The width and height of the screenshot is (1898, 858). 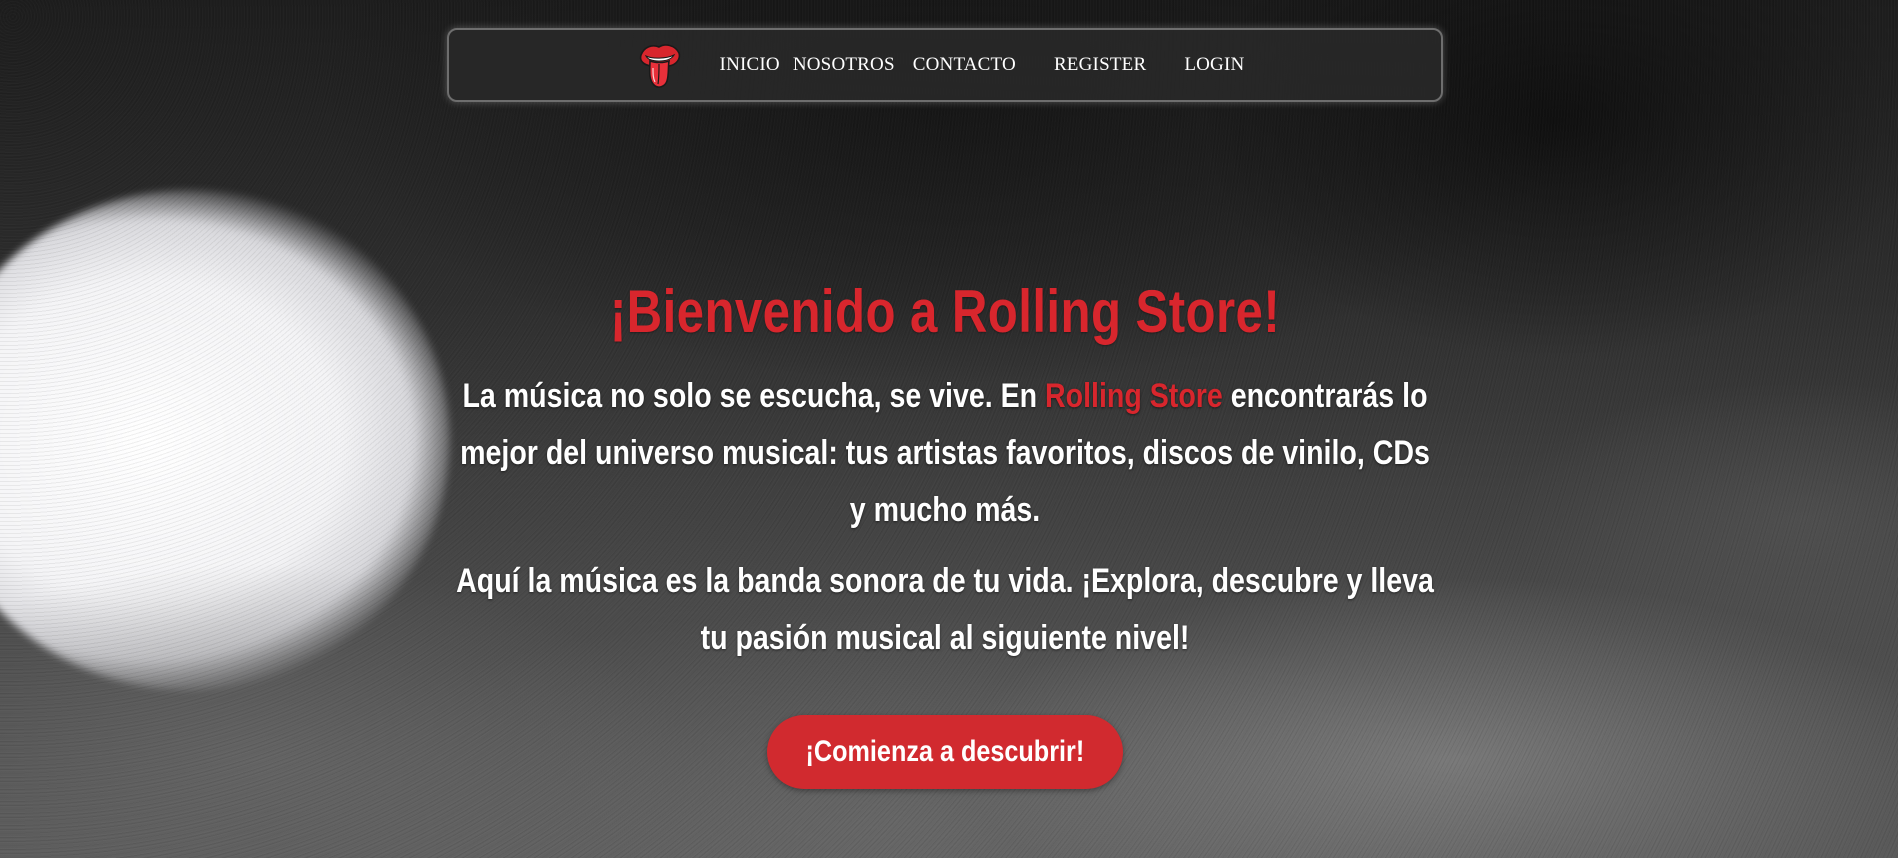 What do you see at coordinates (1134, 396) in the screenshot?
I see `brand-name-highlight: Rolling Store` at bounding box center [1134, 396].